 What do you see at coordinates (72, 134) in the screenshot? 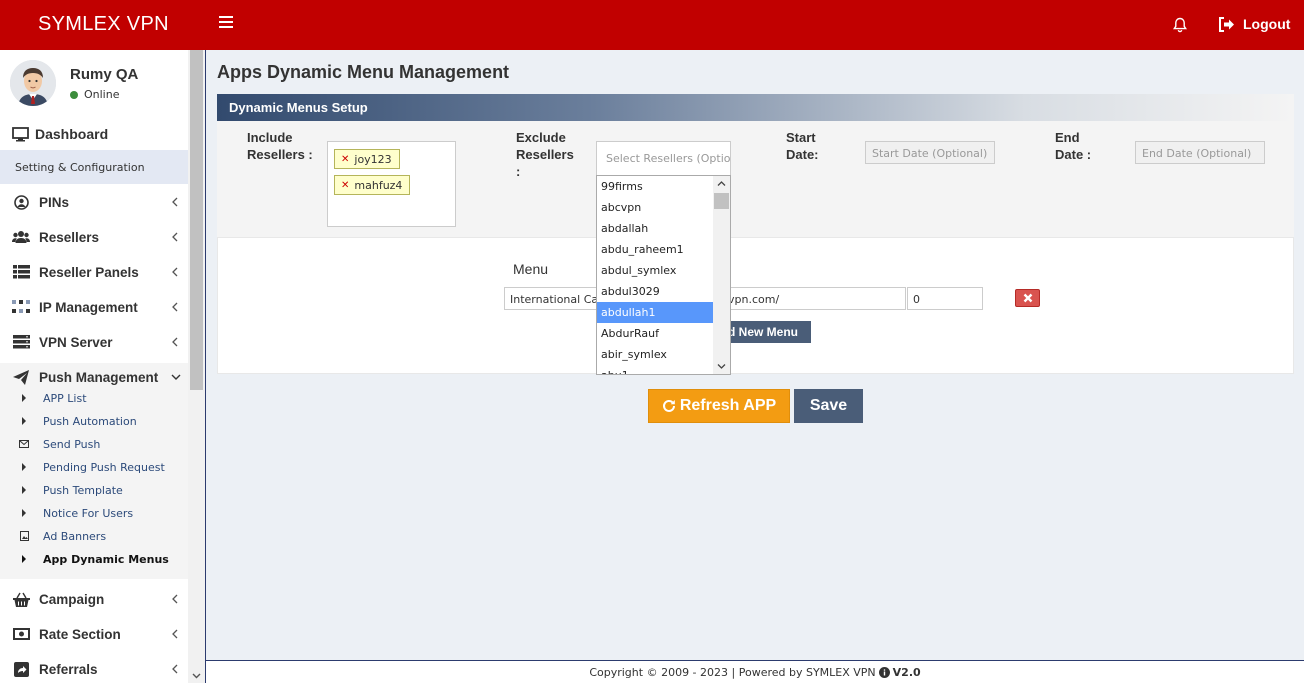
I see `sidebar-item-label: Dashboard` at bounding box center [72, 134].